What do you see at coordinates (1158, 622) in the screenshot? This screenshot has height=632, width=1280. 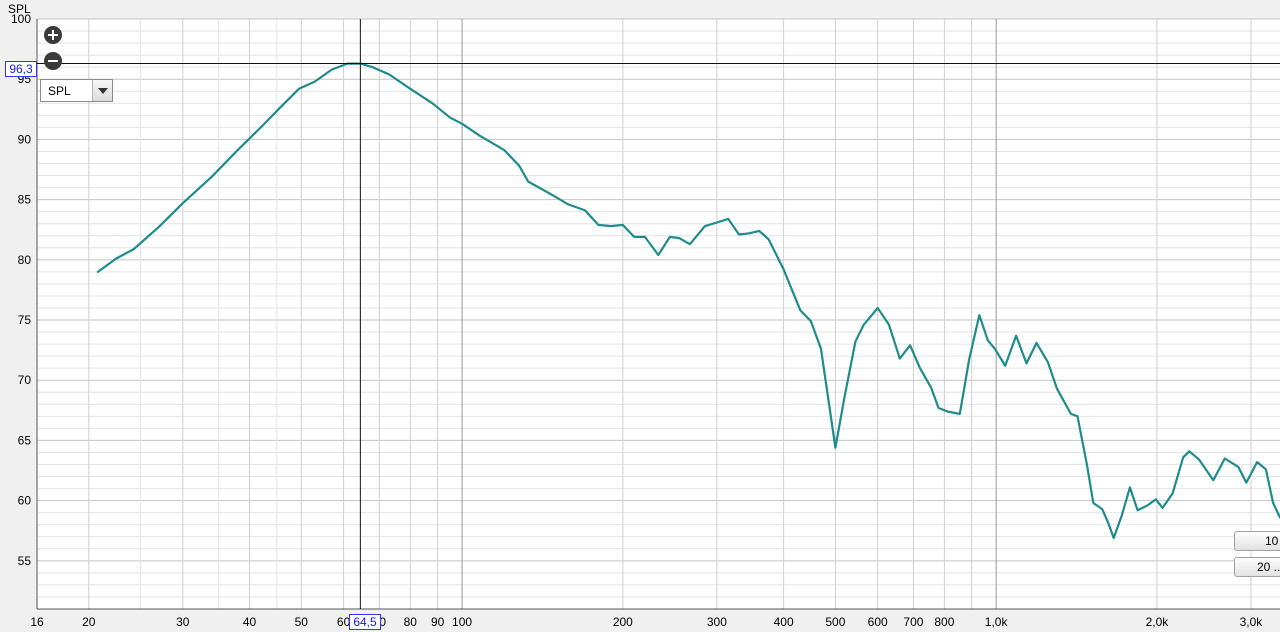 I see `x-tick-label: 2,0k` at bounding box center [1158, 622].